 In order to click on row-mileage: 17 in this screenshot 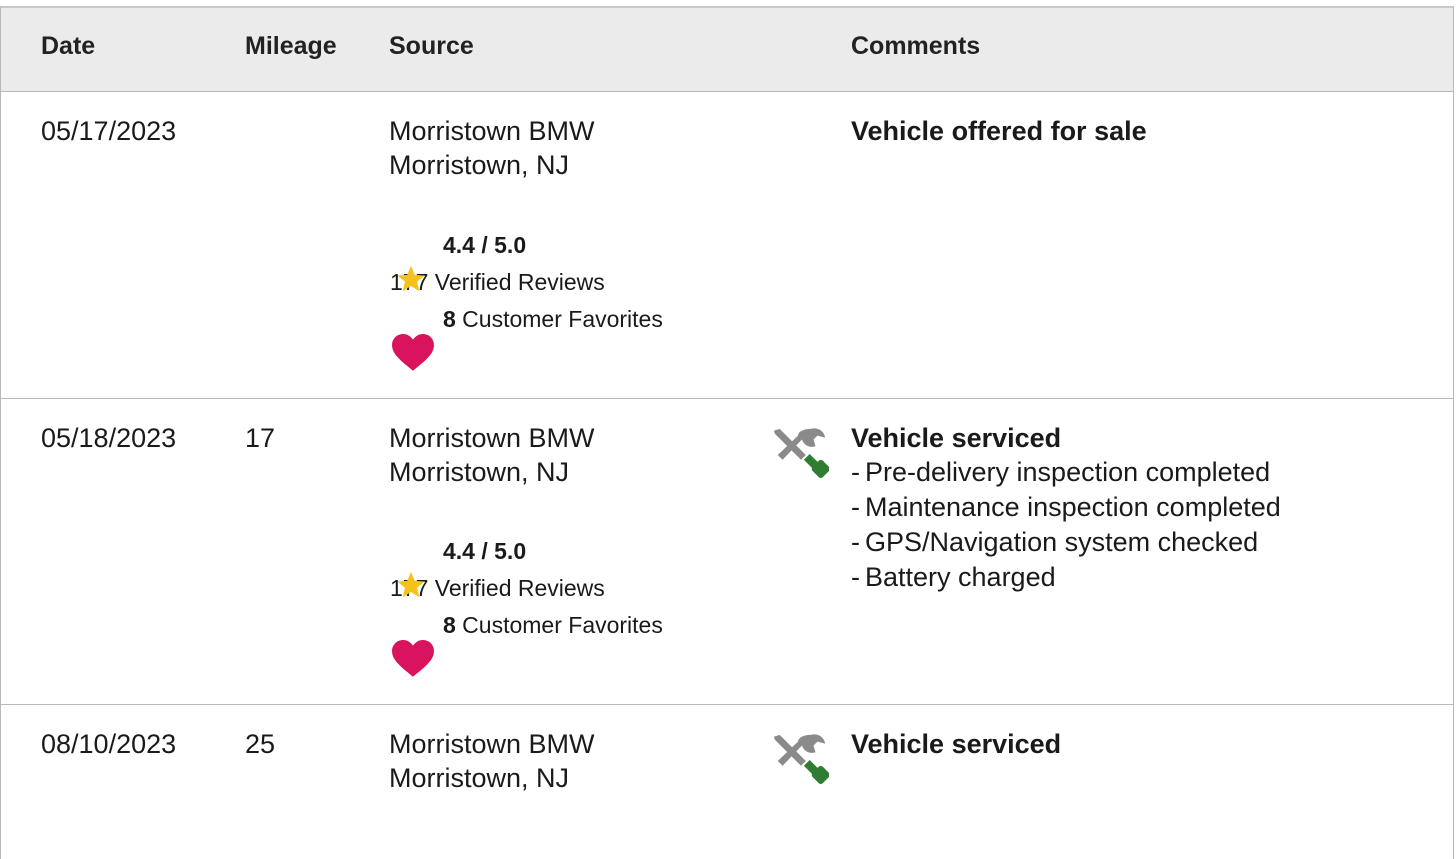, I will do `click(260, 438)`.